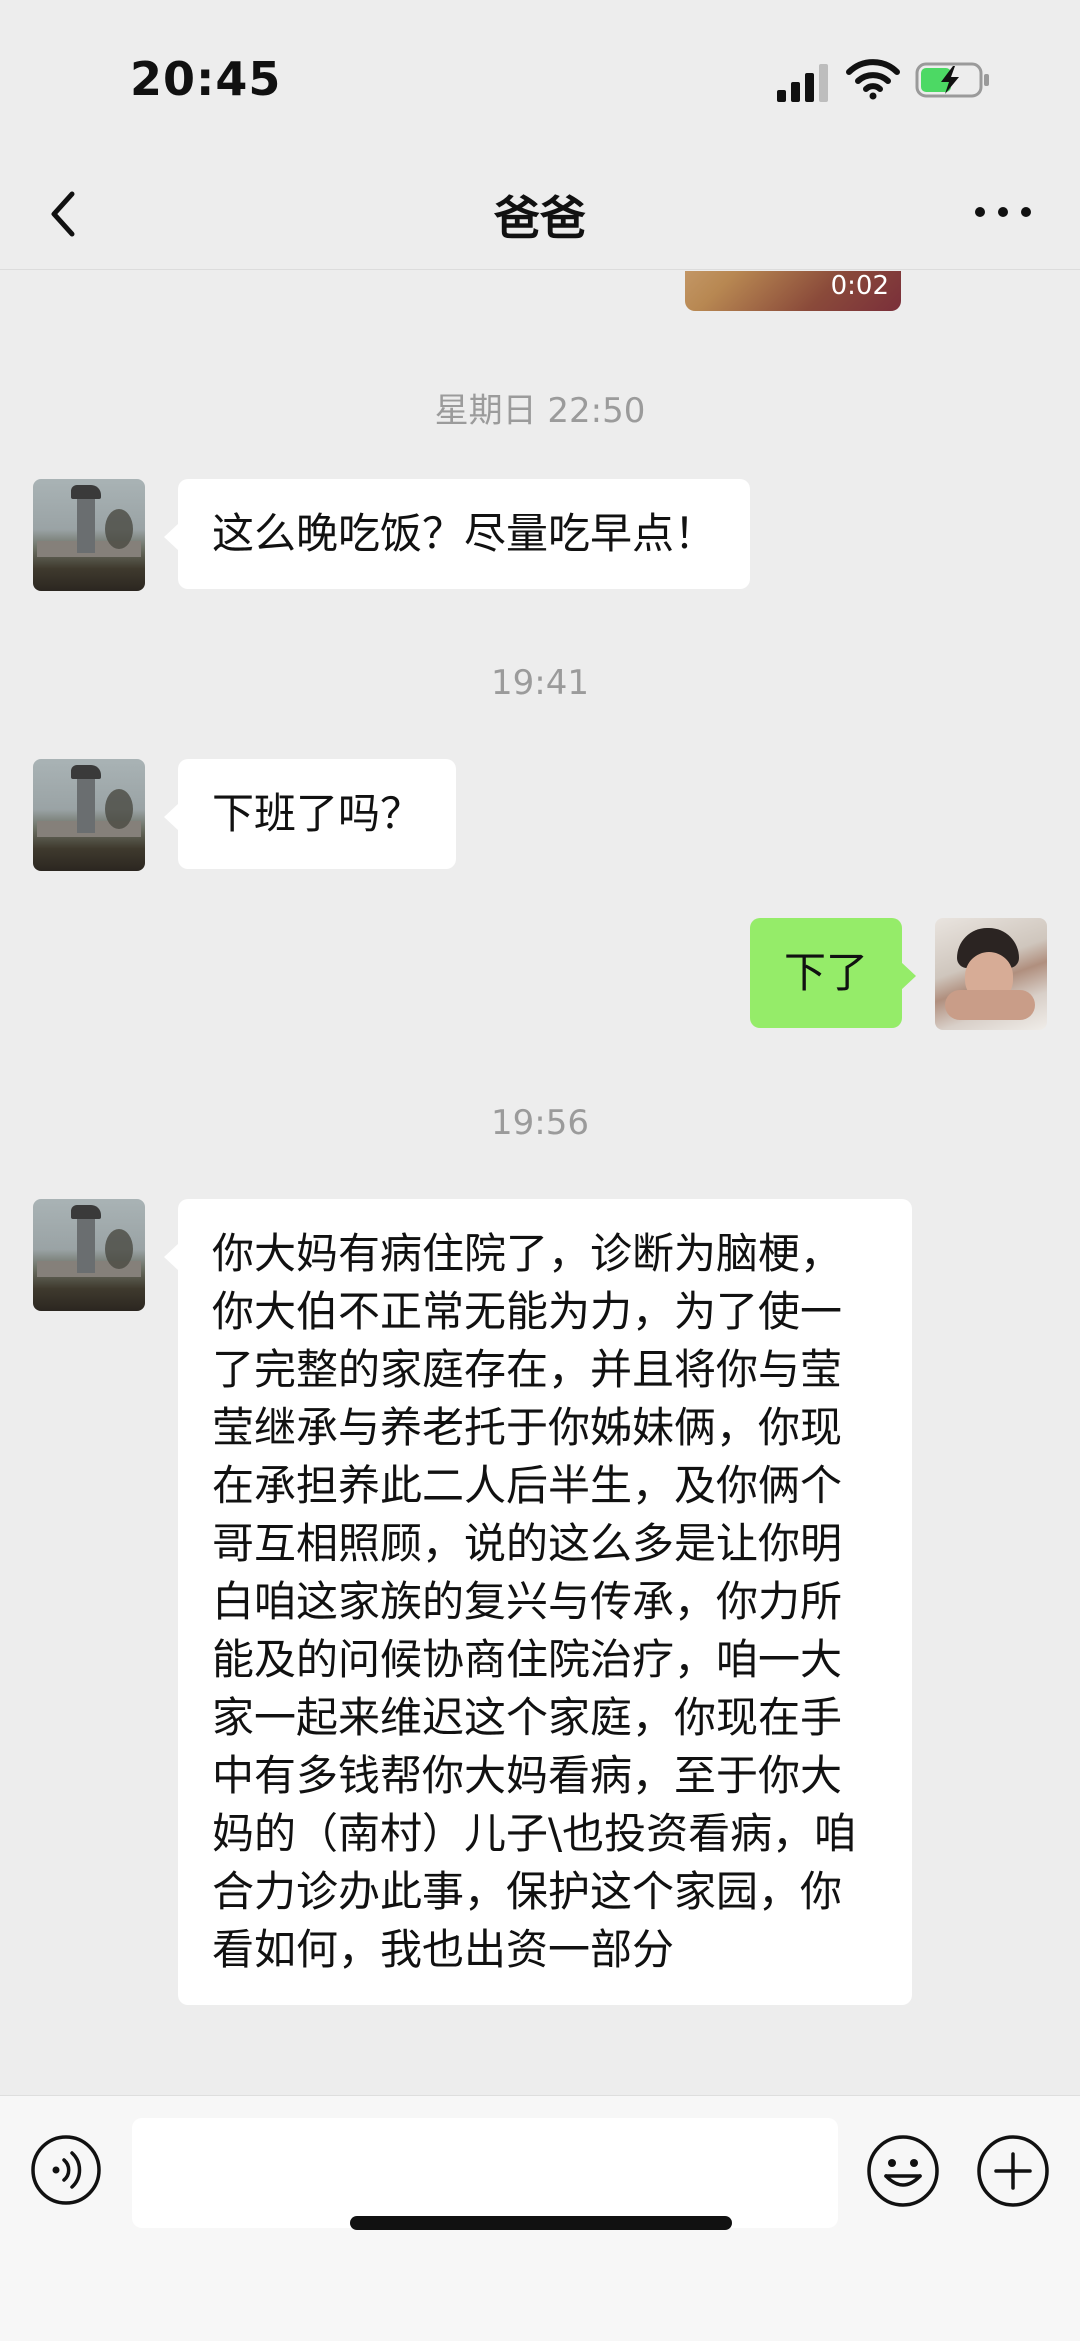 Image resolution: width=1080 pixels, height=2341 pixels. What do you see at coordinates (793, 291) in the screenshot?
I see `video-message-thumbnail: 0:02` at bounding box center [793, 291].